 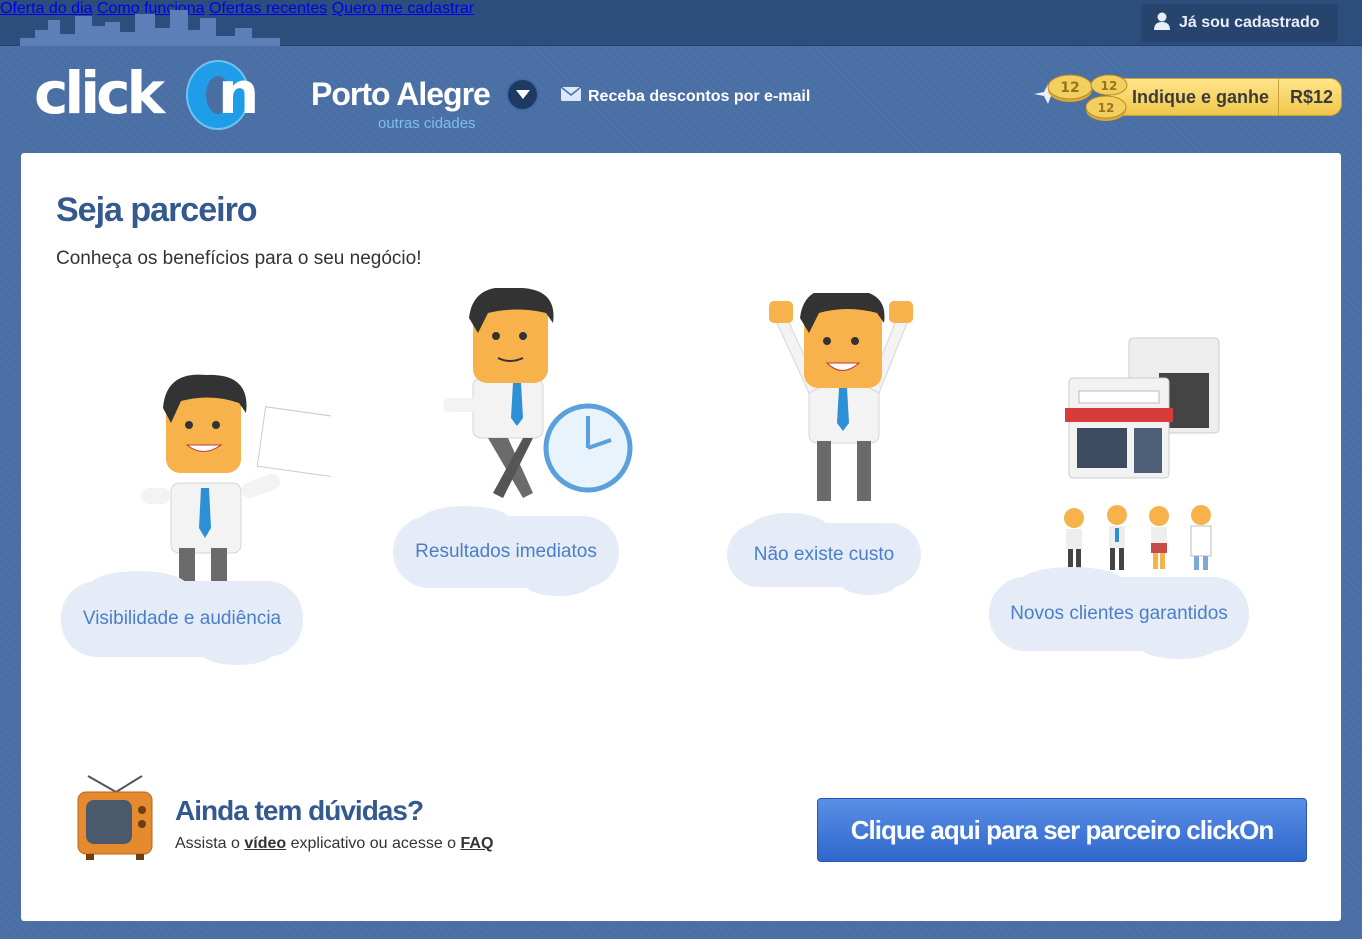 I want to click on benefit-label-cloud: Novos clientes garantidos, so click(x=1119, y=613).